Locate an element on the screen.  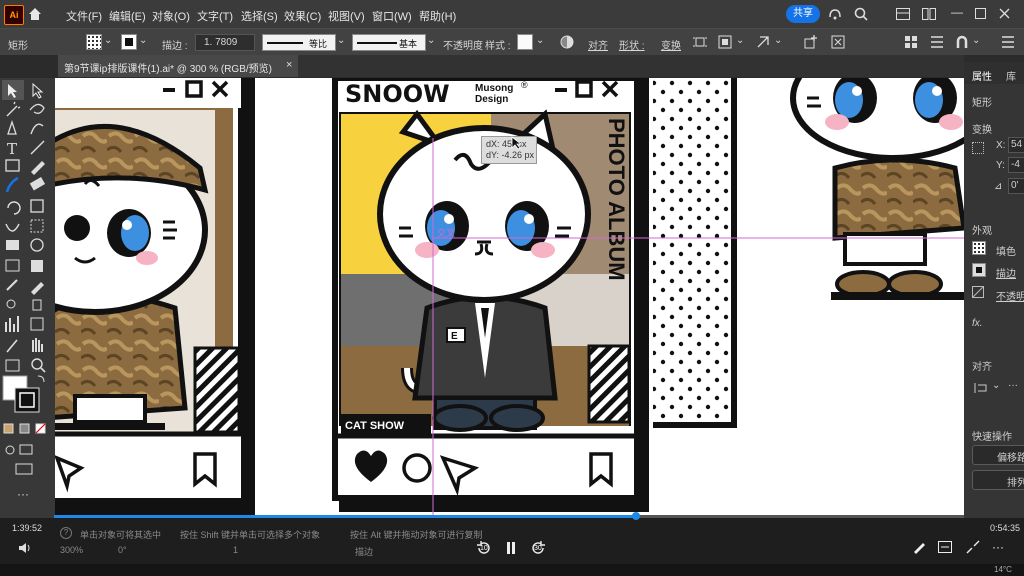
variable-width-profile: 等比 is located at coordinates (299, 42).